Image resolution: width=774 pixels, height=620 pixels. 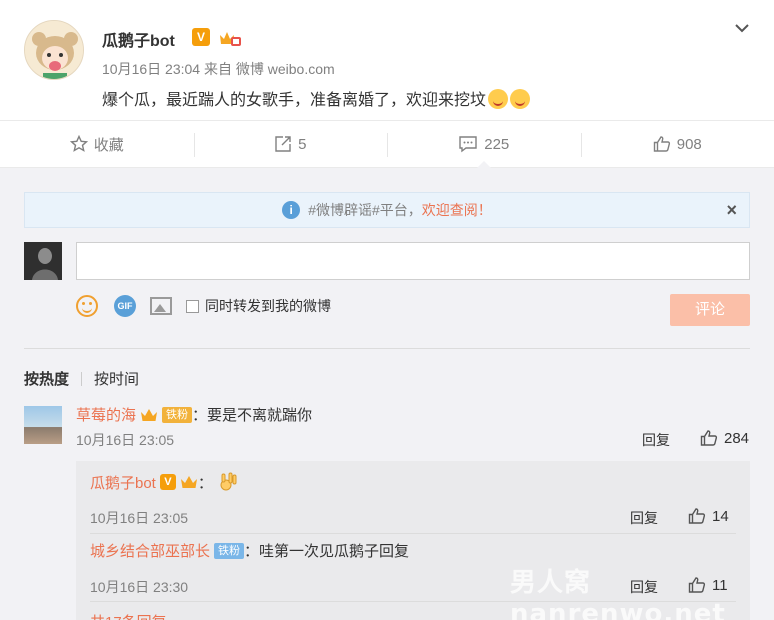 What do you see at coordinates (457, 210) in the screenshot?
I see `notice-link: 欢迎查阅！` at bounding box center [457, 210].